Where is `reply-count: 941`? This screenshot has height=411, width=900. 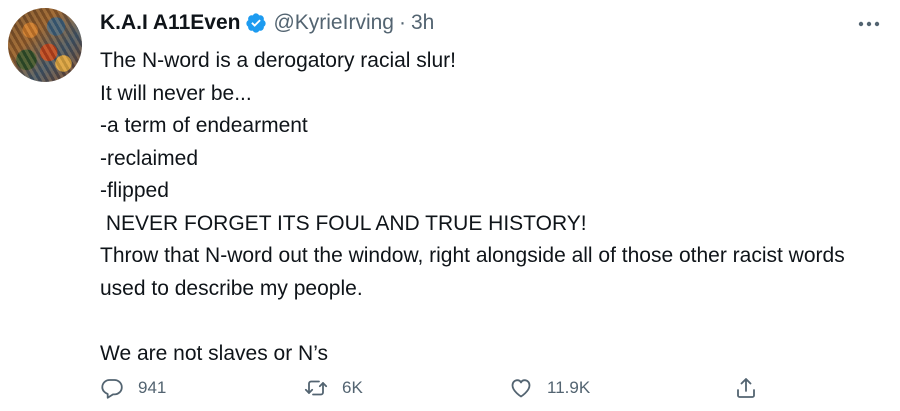 reply-count: 941 is located at coordinates (152, 387).